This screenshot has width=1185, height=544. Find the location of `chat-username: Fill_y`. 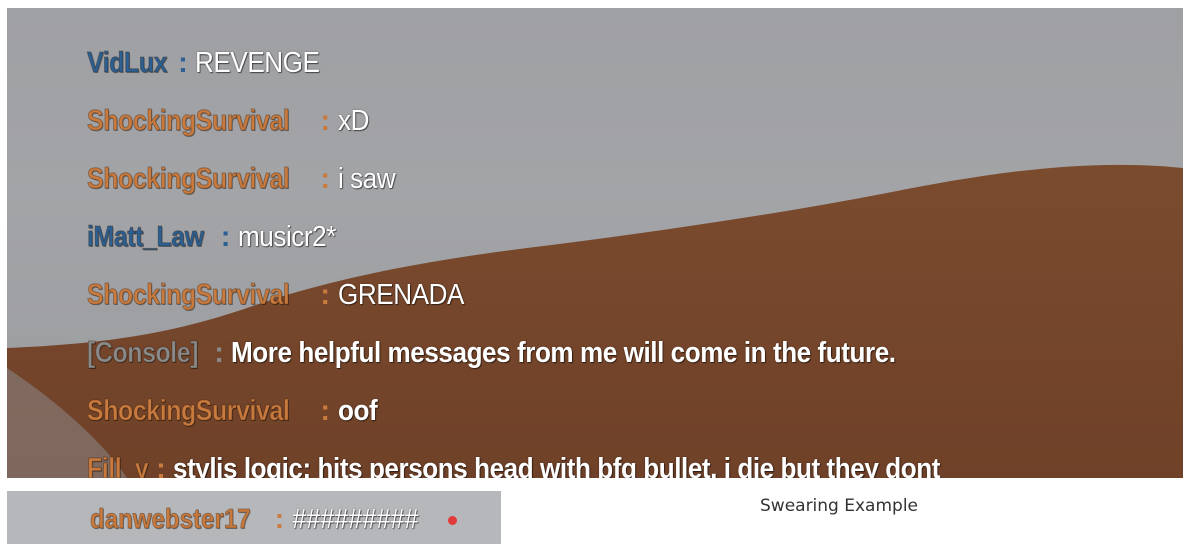

chat-username: Fill_y is located at coordinates (118, 466).